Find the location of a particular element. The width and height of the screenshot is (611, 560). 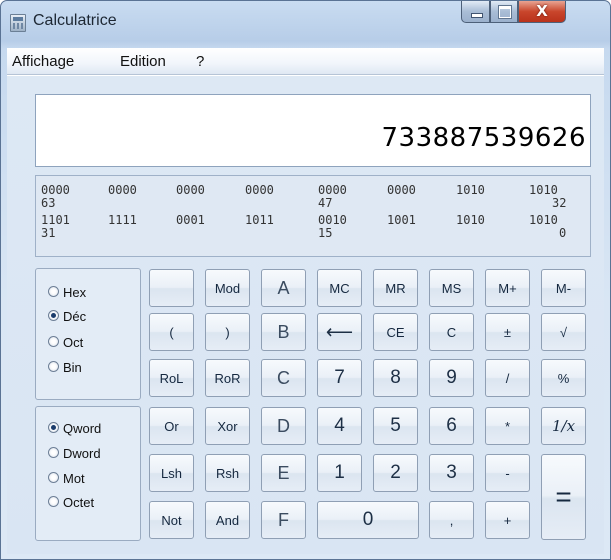

digit-3-button: 3 is located at coordinates (451, 473).